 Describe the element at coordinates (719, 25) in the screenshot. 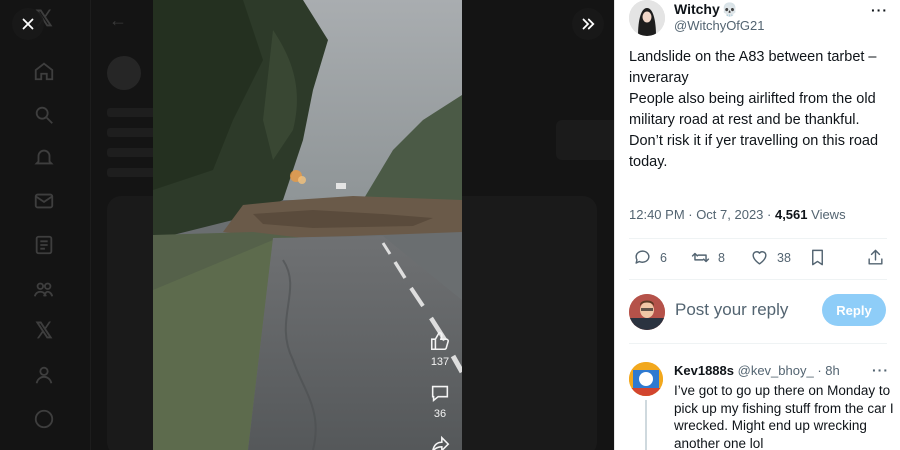

I see `author-handle: @WitchyOfG21` at that location.